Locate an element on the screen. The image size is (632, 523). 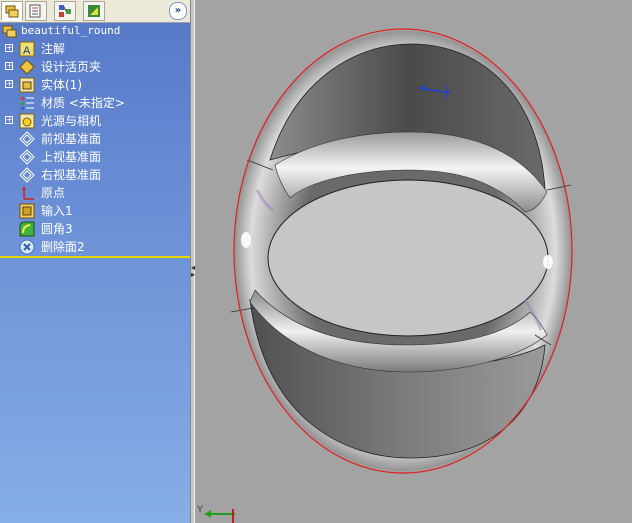
tree-item-top-plane: 上视基准面 is located at coordinates (95, 157).